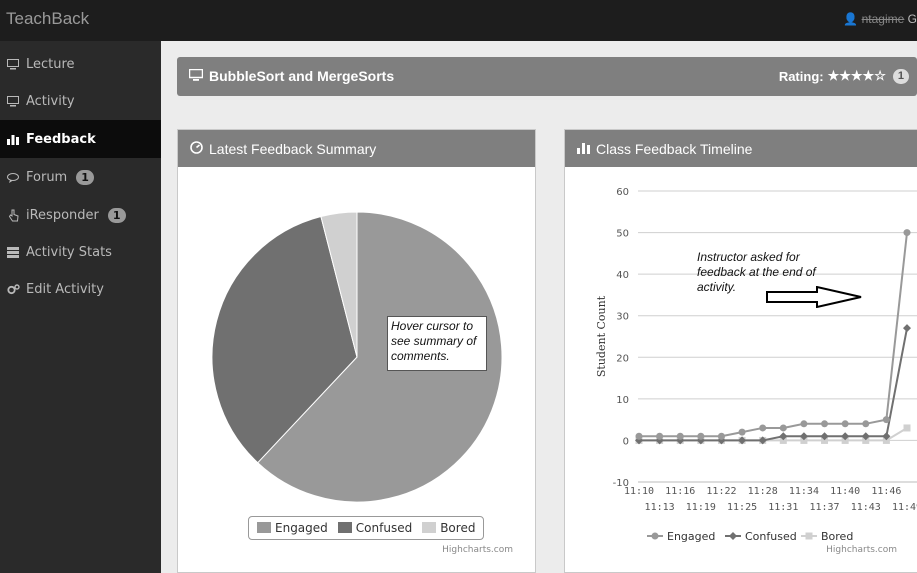 This screenshot has height=573, width=917. I want to click on gears-icon, so click(13, 289).